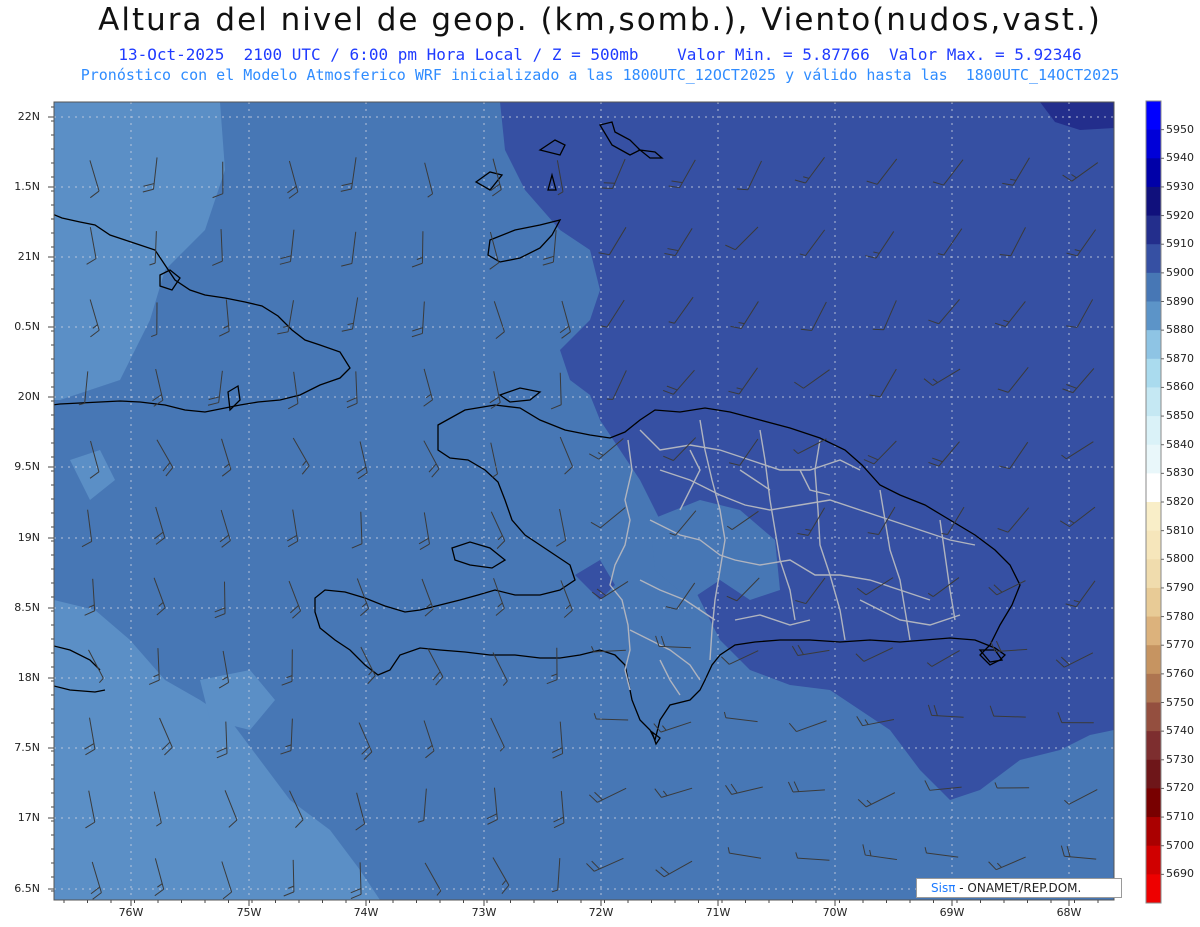  Describe the element at coordinates (366, 912) in the screenshot. I see `lon-label: 74W` at that location.